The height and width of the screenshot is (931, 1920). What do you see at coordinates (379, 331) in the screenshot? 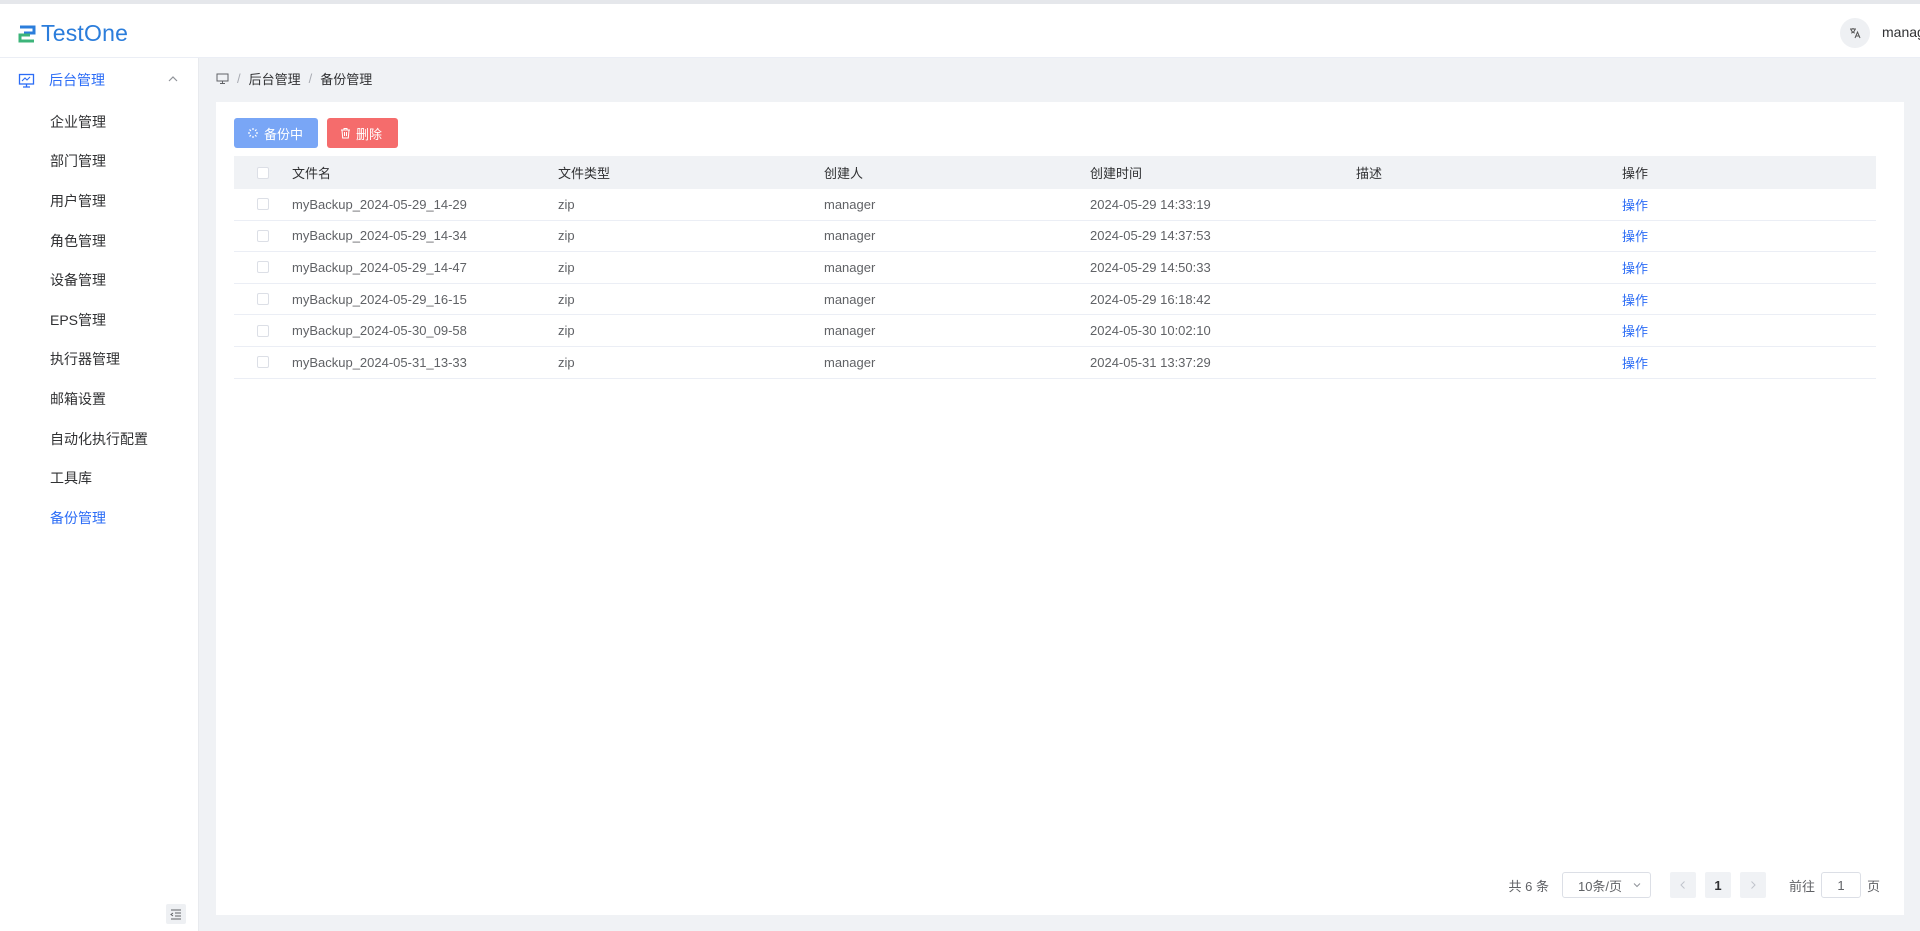
I see `cell-filename: myBackup_2024-05-30_09-58` at bounding box center [379, 331].